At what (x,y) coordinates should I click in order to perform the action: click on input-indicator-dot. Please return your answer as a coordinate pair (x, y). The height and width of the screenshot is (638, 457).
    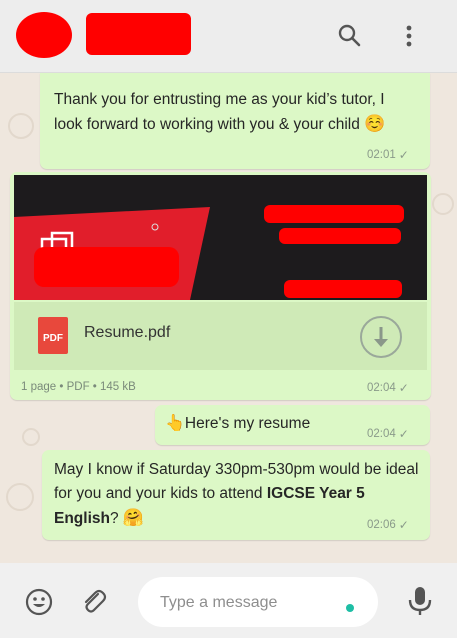
    Looking at the image, I should click on (350, 608).